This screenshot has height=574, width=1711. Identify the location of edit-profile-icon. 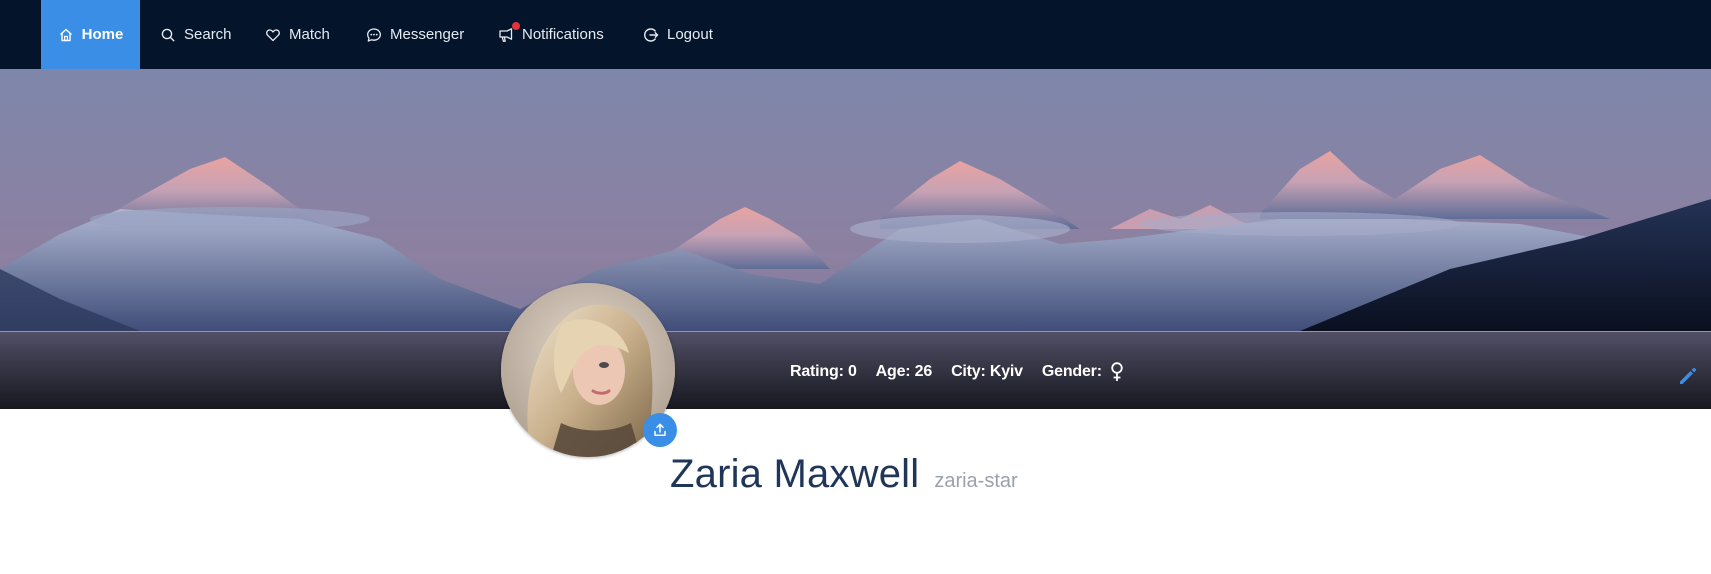
(1688, 376).